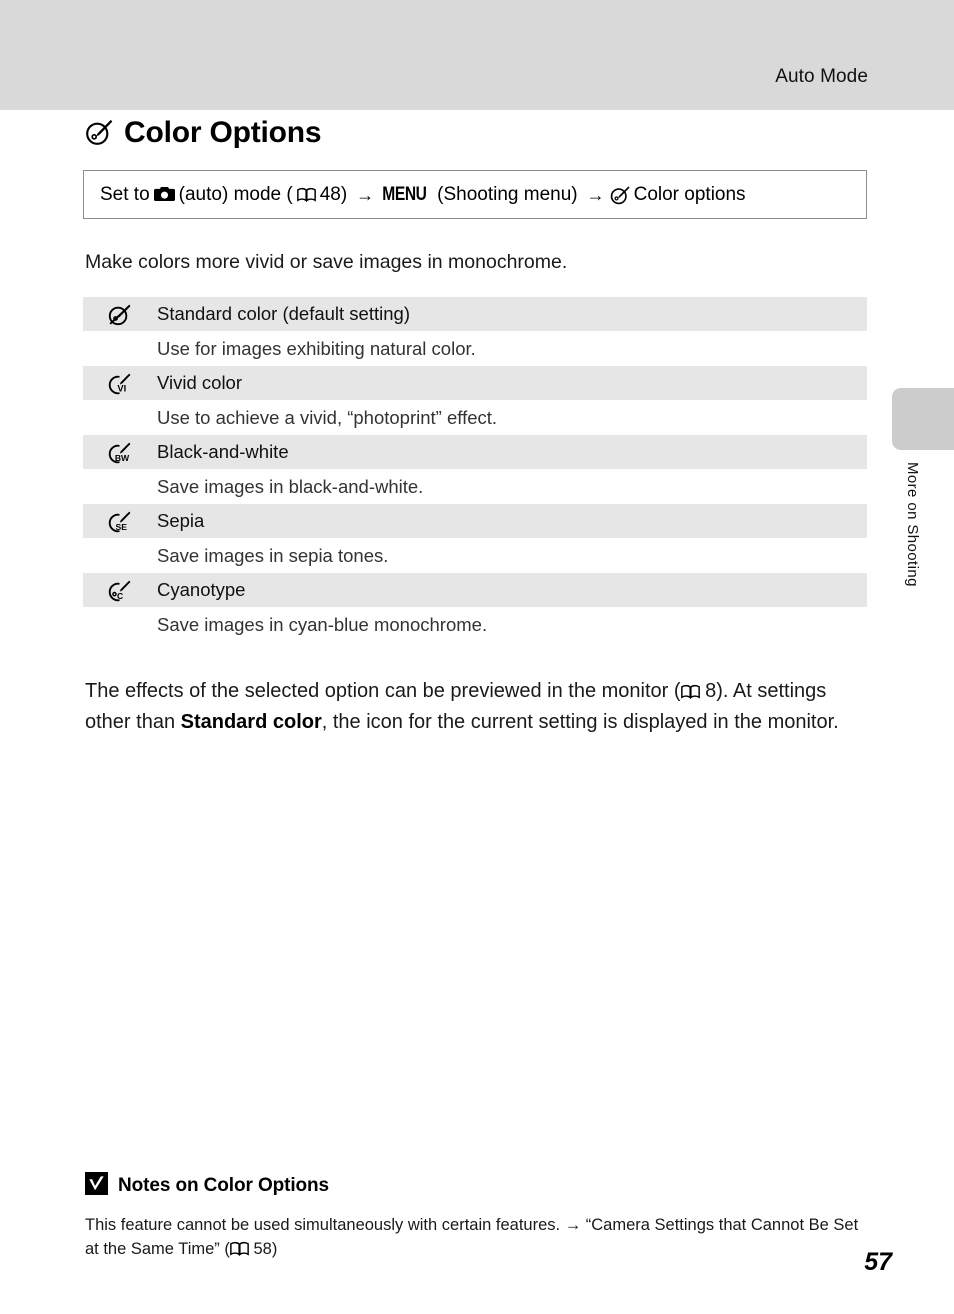 The height and width of the screenshot is (1314, 954). What do you see at coordinates (821, 76) in the screenshot?
I see `running-header-title: Auto Mode` at bounding box center [821, 76].